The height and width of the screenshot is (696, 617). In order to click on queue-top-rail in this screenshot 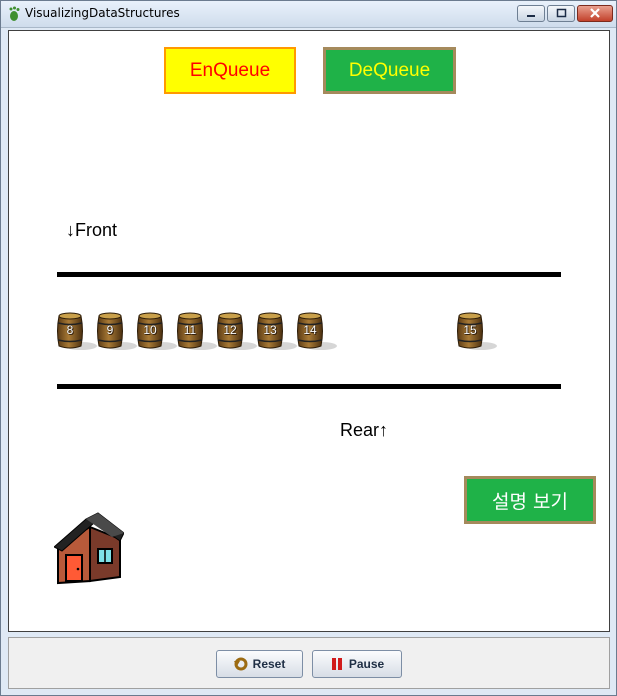, I will do `click(309, 274)`.